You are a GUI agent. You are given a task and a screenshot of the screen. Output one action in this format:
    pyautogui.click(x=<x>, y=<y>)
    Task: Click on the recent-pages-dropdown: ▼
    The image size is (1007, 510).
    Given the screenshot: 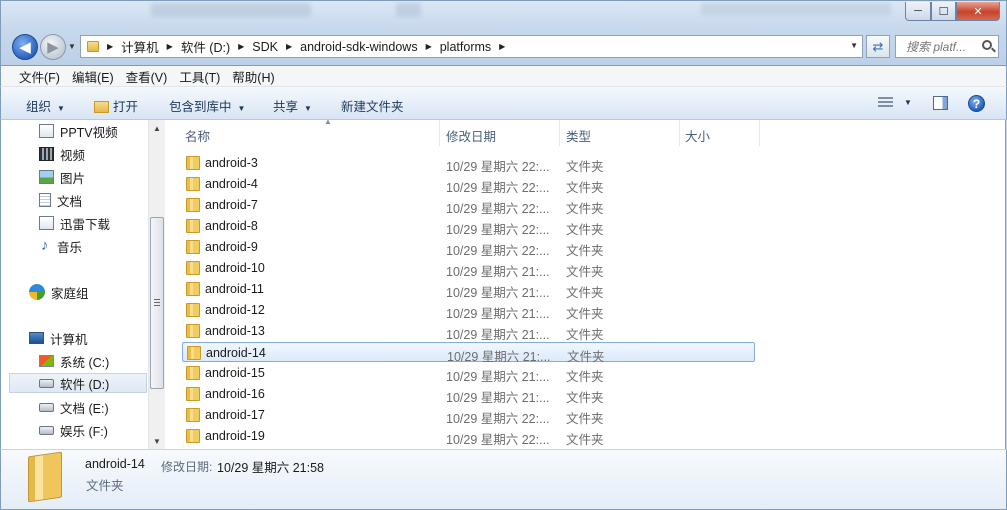 What is the action you would take?
    pyautogui.click(x=72, y=46)
    